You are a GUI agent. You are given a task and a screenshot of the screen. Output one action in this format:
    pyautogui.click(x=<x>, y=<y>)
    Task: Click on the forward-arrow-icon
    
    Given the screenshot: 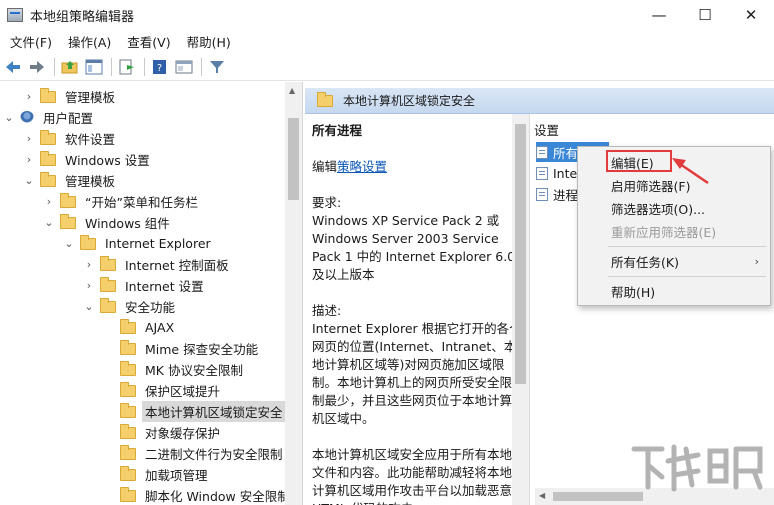 What is the action you would take?
    pyautogui.click(x=37, y=66)
    